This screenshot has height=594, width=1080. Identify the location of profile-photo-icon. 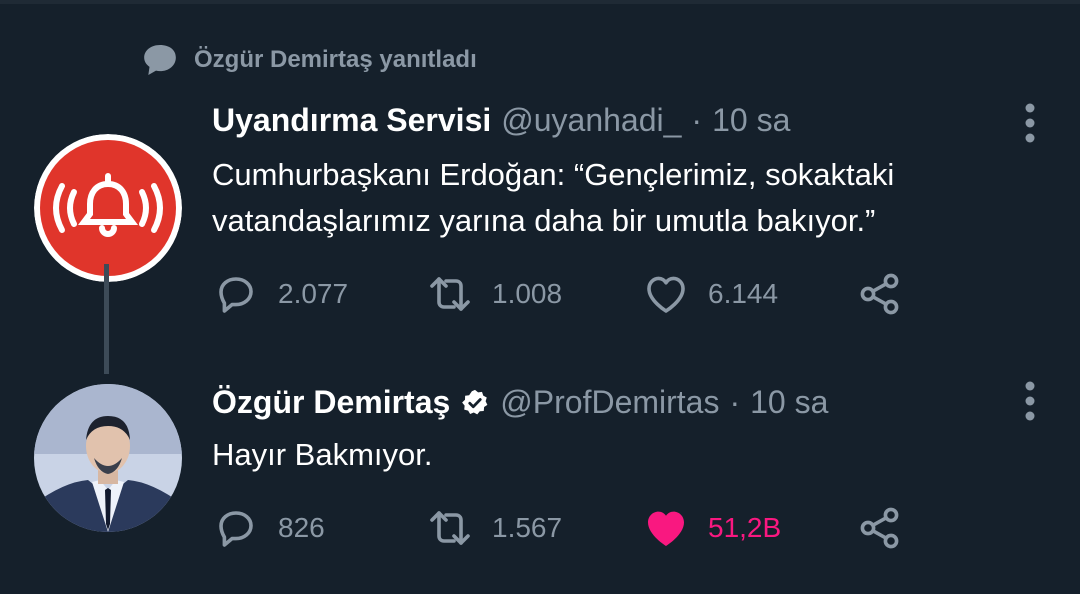
(108, 458).